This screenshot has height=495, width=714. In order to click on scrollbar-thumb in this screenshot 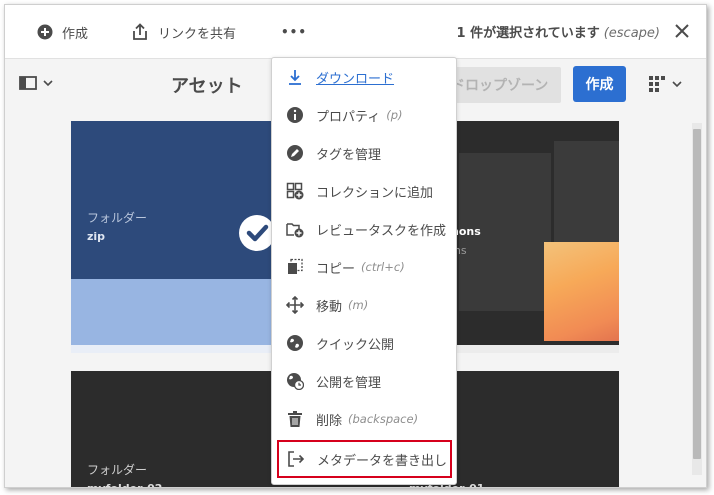, I will do `click(697, 294)`.